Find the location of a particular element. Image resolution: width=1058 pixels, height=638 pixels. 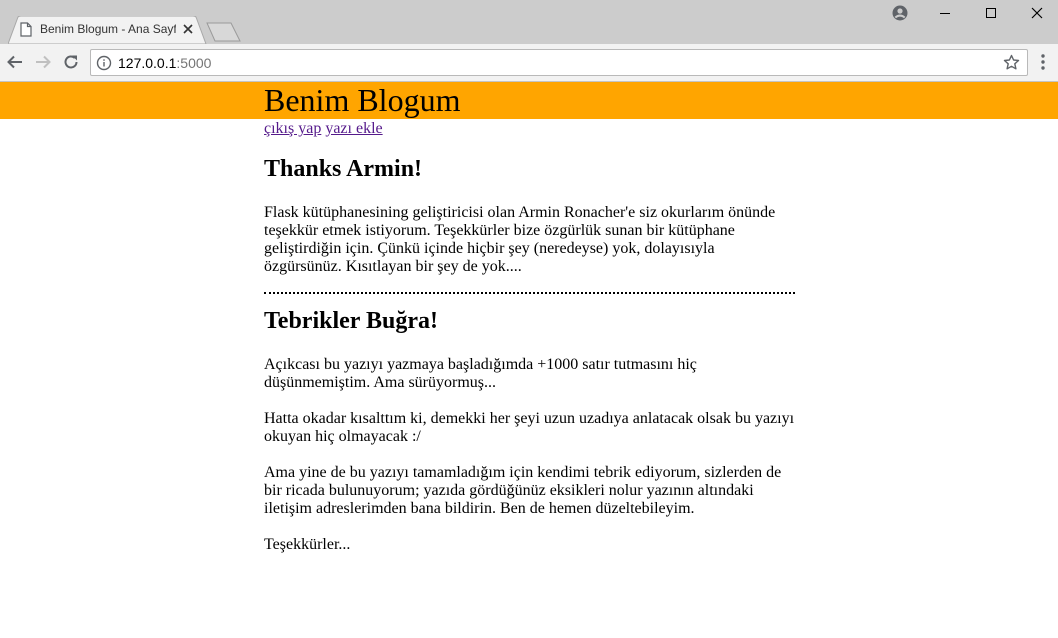

bookmark-star-icon is located at coordinates (1011, 62).